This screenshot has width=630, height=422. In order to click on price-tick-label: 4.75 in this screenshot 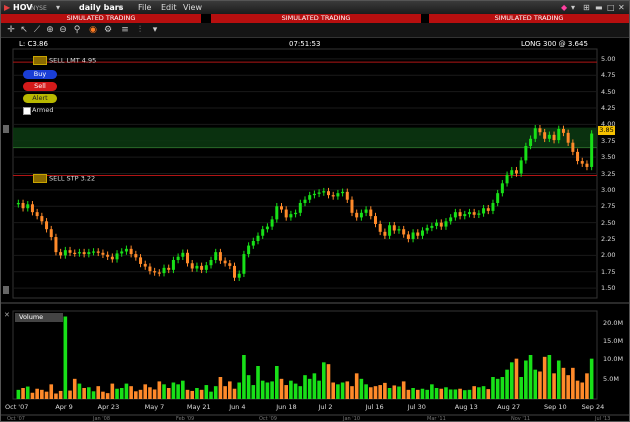, I will do `click(608, 75)`.